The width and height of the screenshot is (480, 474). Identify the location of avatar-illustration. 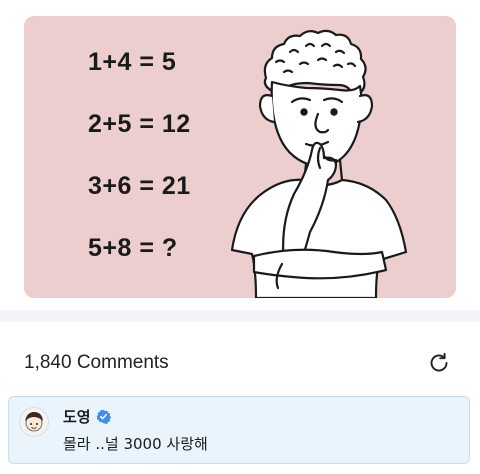
(34, 422).